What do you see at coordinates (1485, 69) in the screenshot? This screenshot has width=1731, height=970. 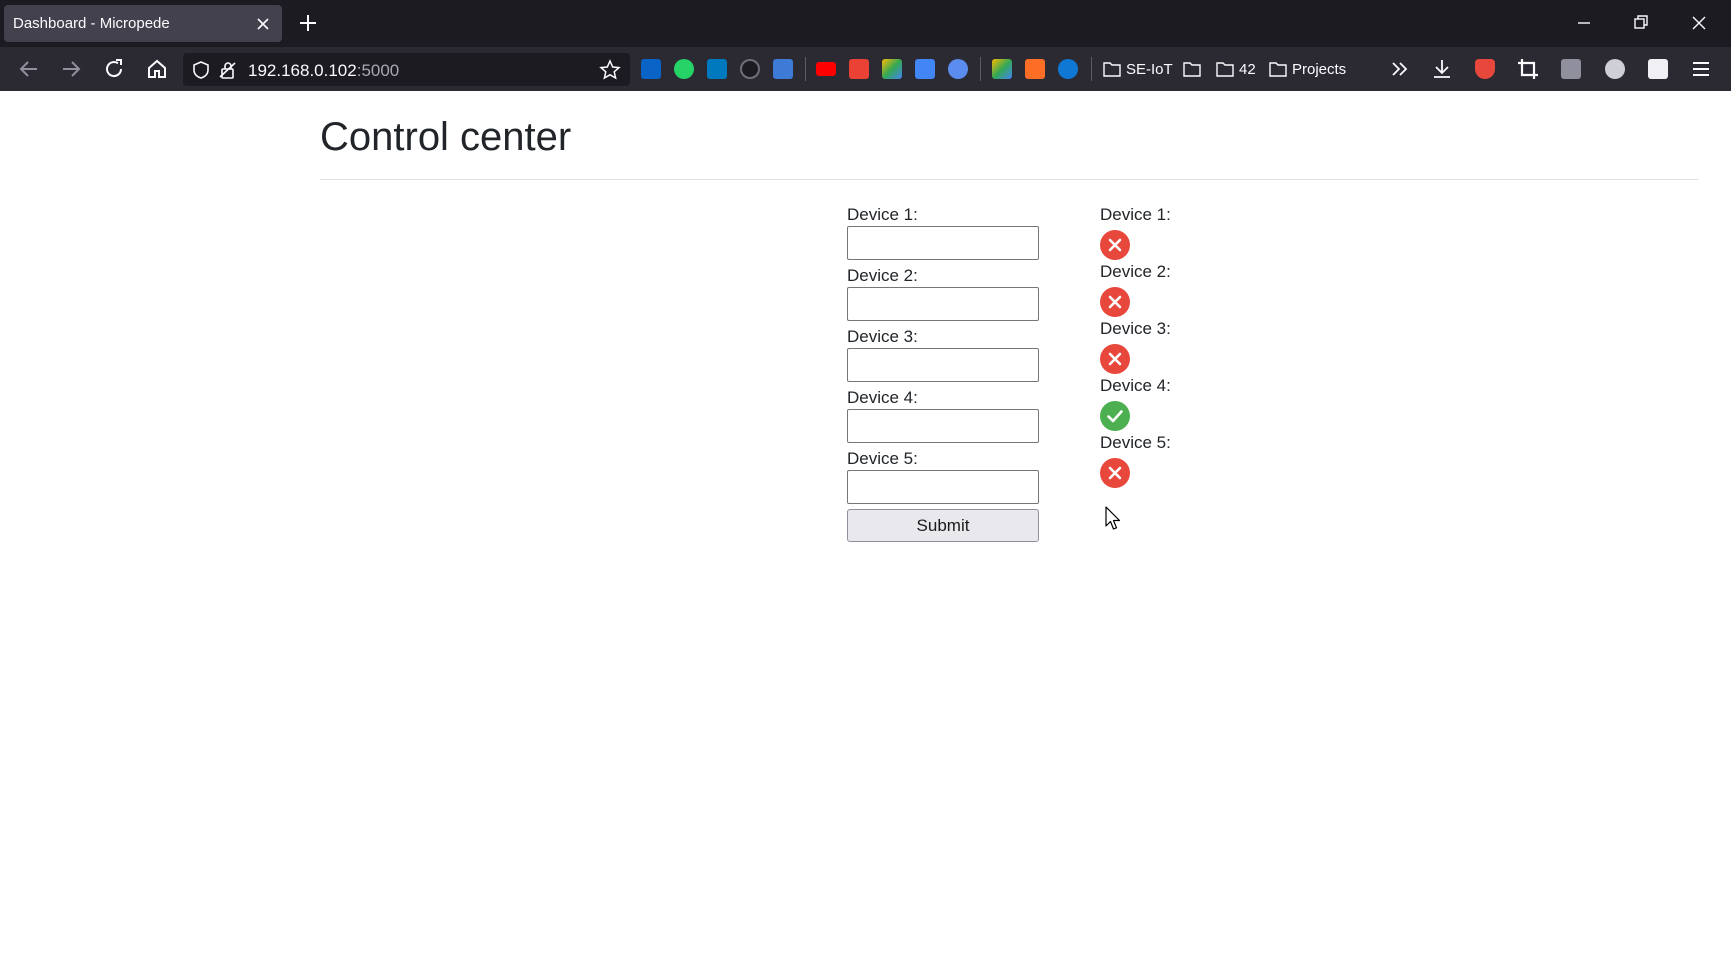 I see `ublock-icon` at bounding box center [1485, 69].